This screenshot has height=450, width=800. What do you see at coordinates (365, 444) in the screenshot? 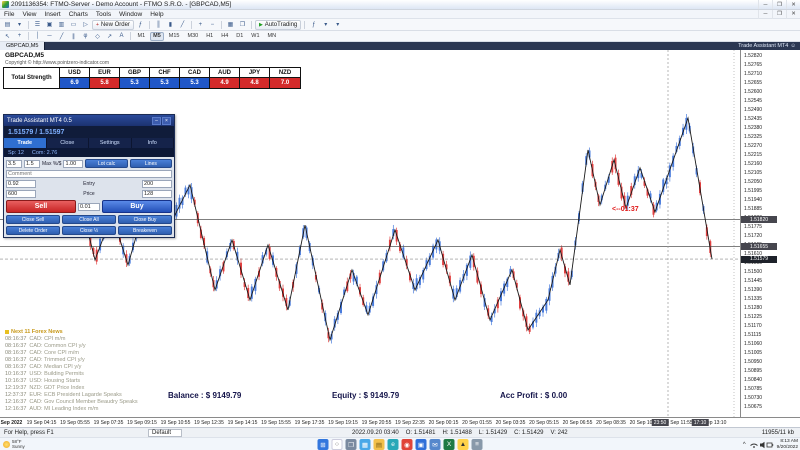
I see `taskbar-widgets-icon: ▦` at bounding box center [365, 444].